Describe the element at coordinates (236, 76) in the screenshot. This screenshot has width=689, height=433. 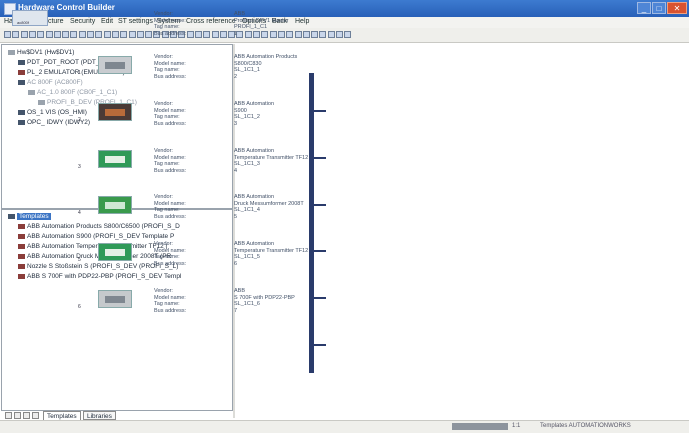
I see `field-value-address: 2` at that location.